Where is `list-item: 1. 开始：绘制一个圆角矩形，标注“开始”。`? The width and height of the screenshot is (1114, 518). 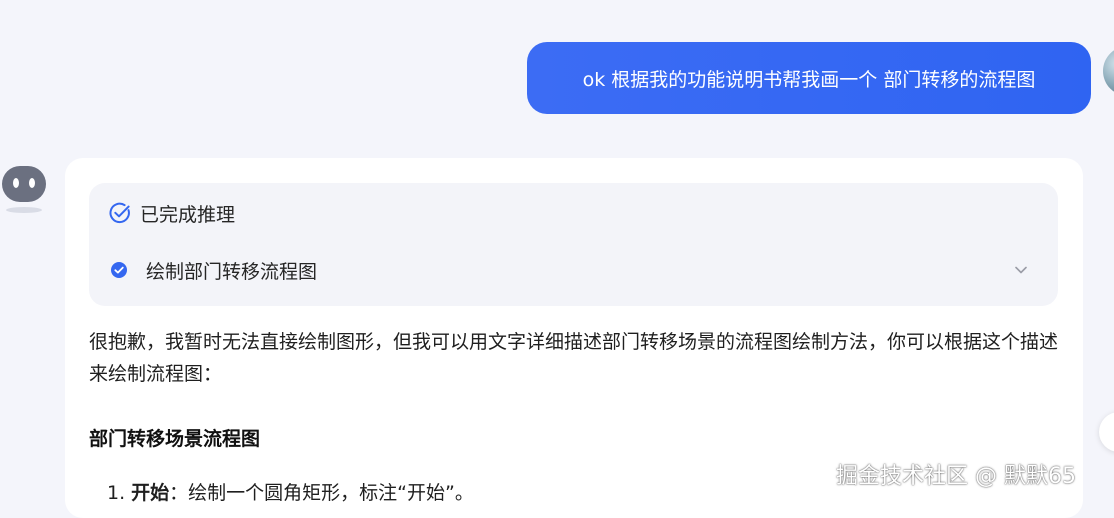
list-item: 1. 开始：绘制一个圆角矩形，标注“开始”。 is located at coordinates (290, 491).